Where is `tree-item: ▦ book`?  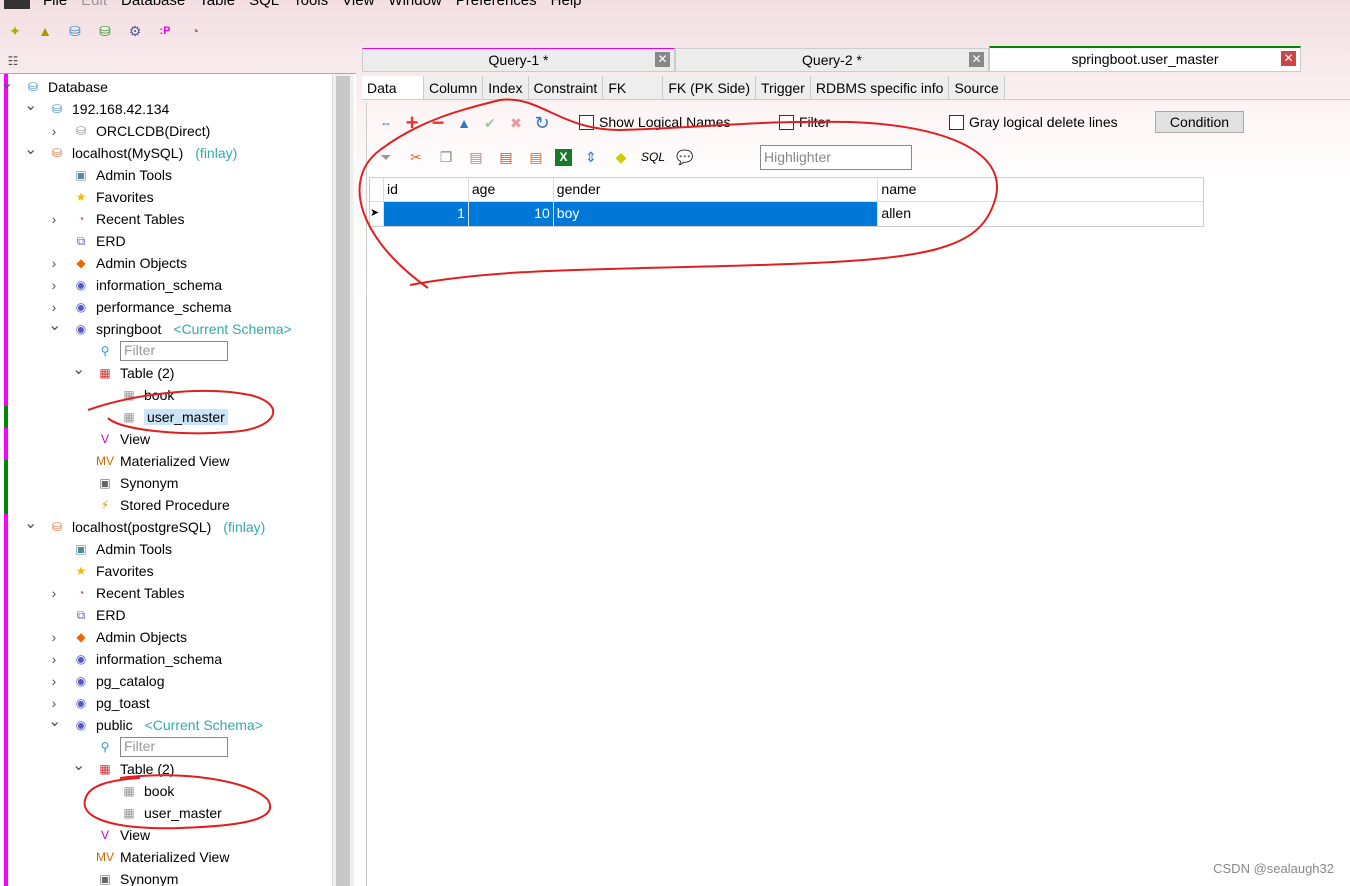
tree-item: ▦ book is located at coordinates (142, 395).